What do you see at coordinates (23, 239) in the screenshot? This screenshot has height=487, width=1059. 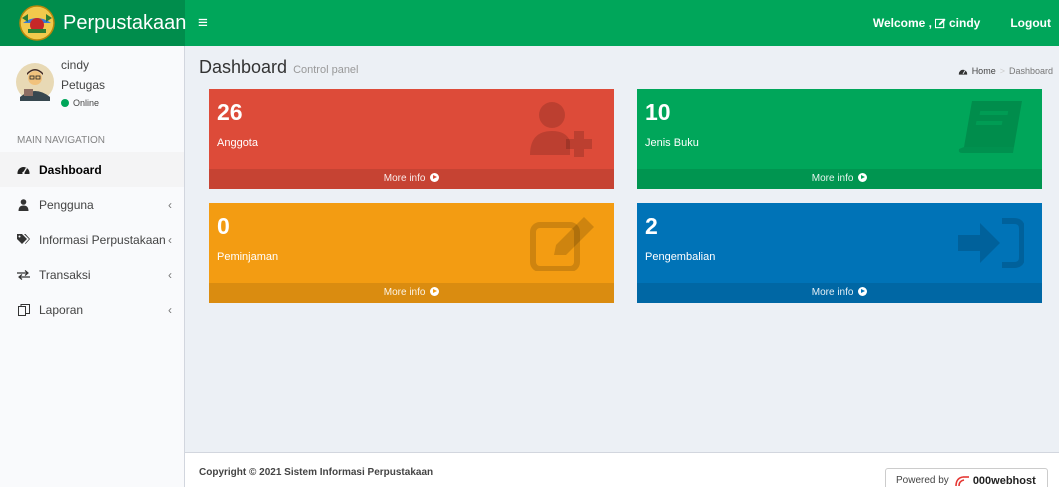 I see `tags-icon` at bounding box center [23, 239].